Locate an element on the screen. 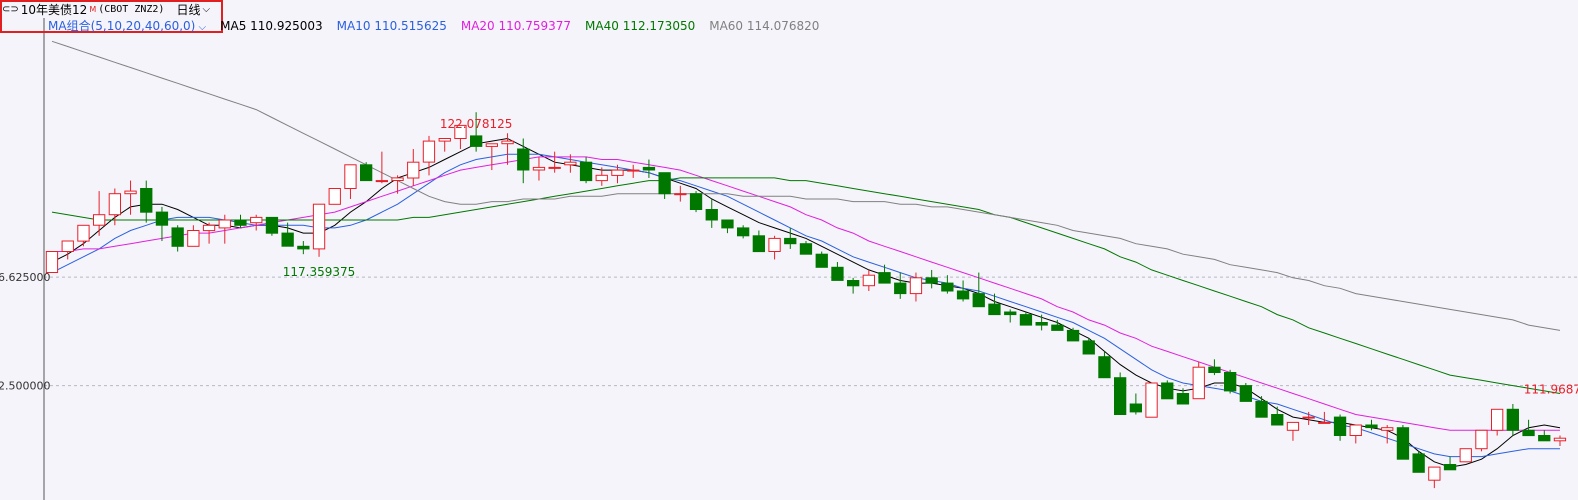  ma5-value: MA5 110.925003 is located at coordinates (271, 25).